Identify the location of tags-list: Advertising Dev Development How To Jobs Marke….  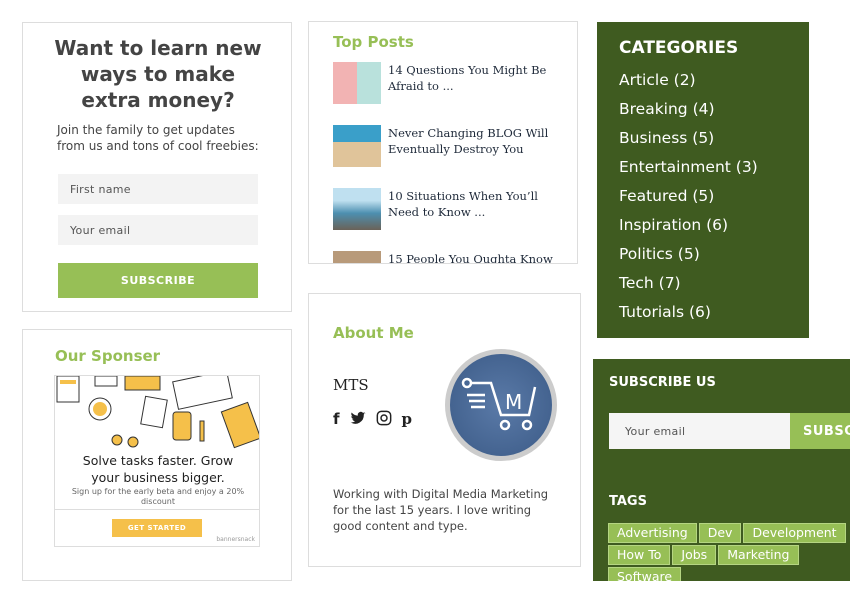
(729, 552).